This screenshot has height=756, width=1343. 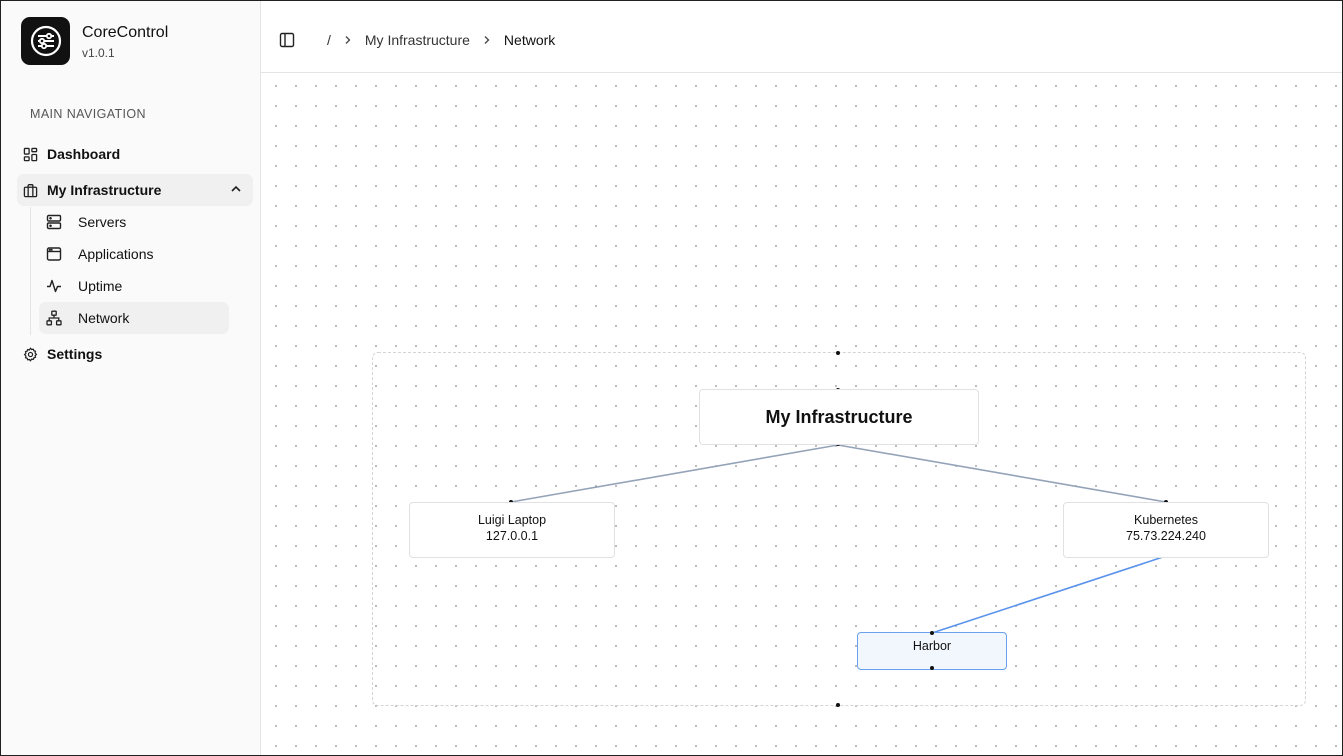 I want to click on breadcrumb-my-infrastructure: My Infrastructure, so click(x=417, y=40).